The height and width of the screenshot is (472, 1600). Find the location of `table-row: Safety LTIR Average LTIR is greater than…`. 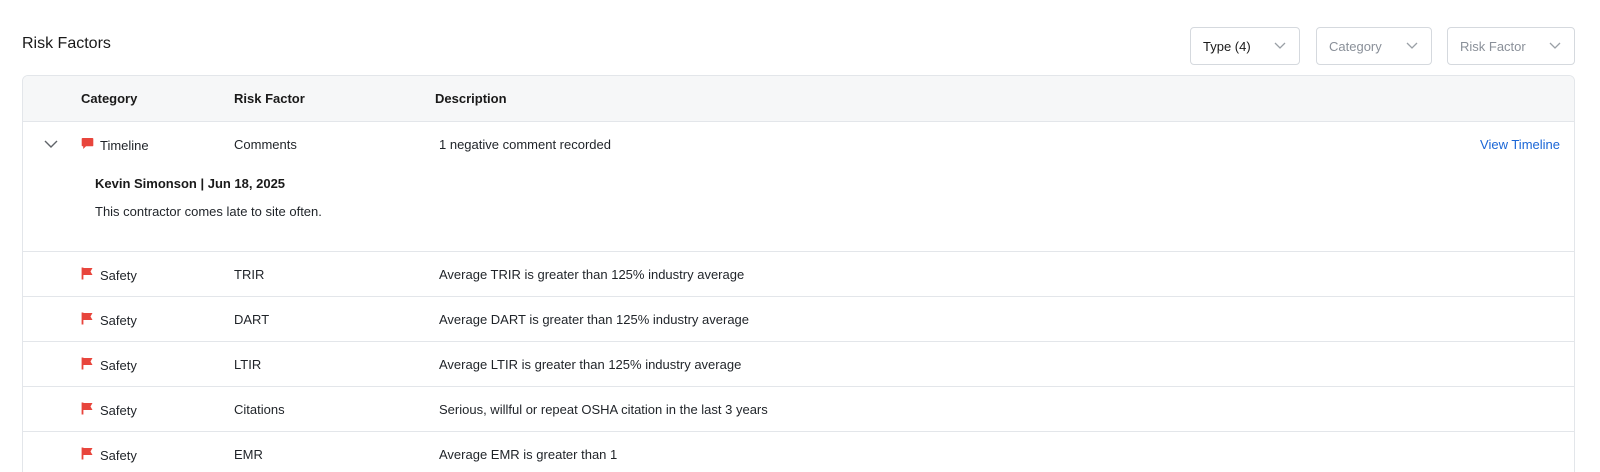

table-row: Safety LTIR Average LTIR is greater than… is located at coordinates (798, 364).